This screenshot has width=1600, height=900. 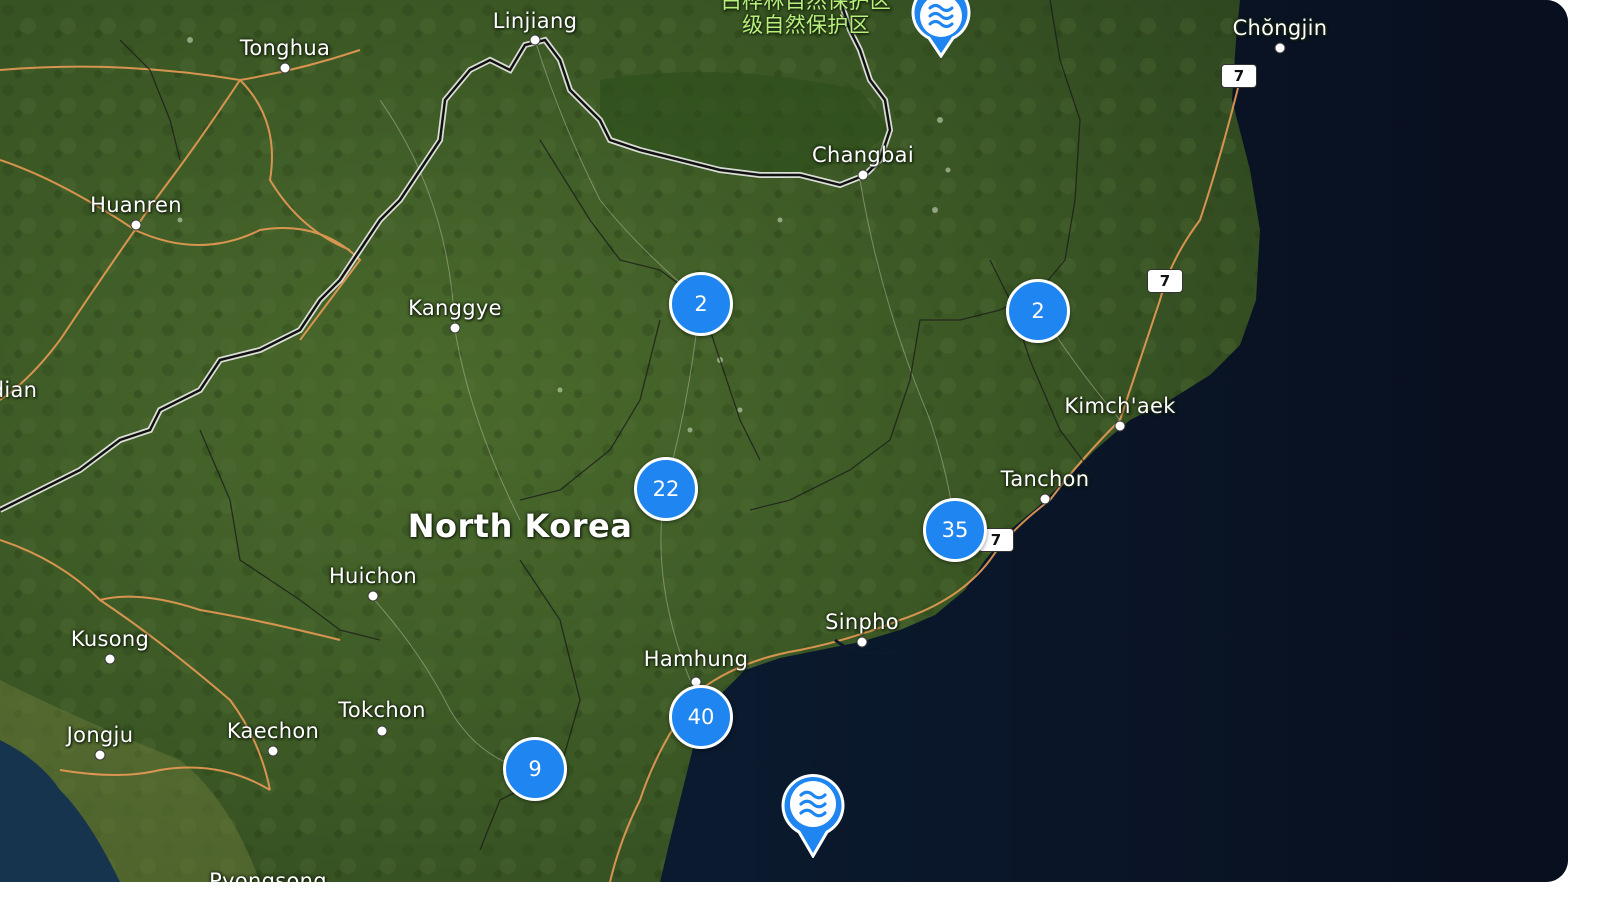 I want to click on place-label-tokchon: Tokchon, so click(x=382, y=710).